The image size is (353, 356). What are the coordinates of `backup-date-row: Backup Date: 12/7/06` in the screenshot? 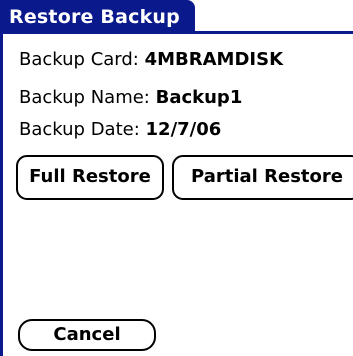 It's located at (120, 130).